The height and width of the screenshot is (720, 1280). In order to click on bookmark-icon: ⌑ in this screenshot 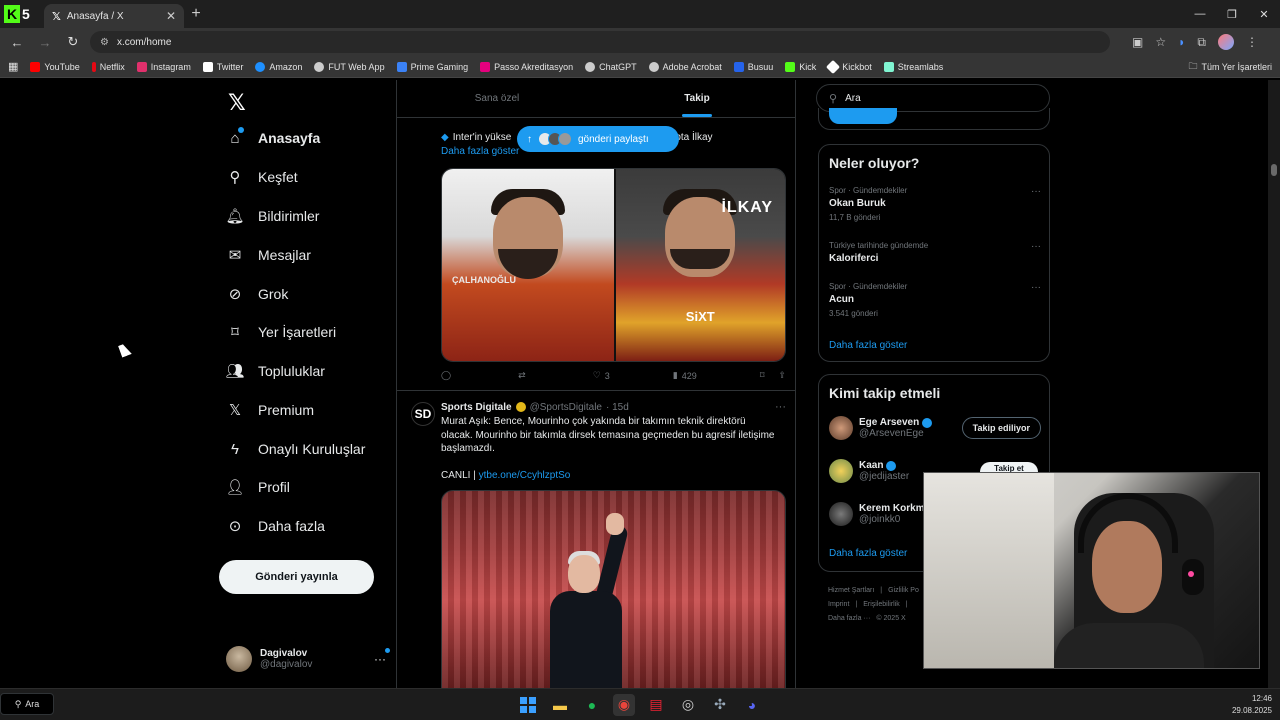, I will do `click(762, 375)`.